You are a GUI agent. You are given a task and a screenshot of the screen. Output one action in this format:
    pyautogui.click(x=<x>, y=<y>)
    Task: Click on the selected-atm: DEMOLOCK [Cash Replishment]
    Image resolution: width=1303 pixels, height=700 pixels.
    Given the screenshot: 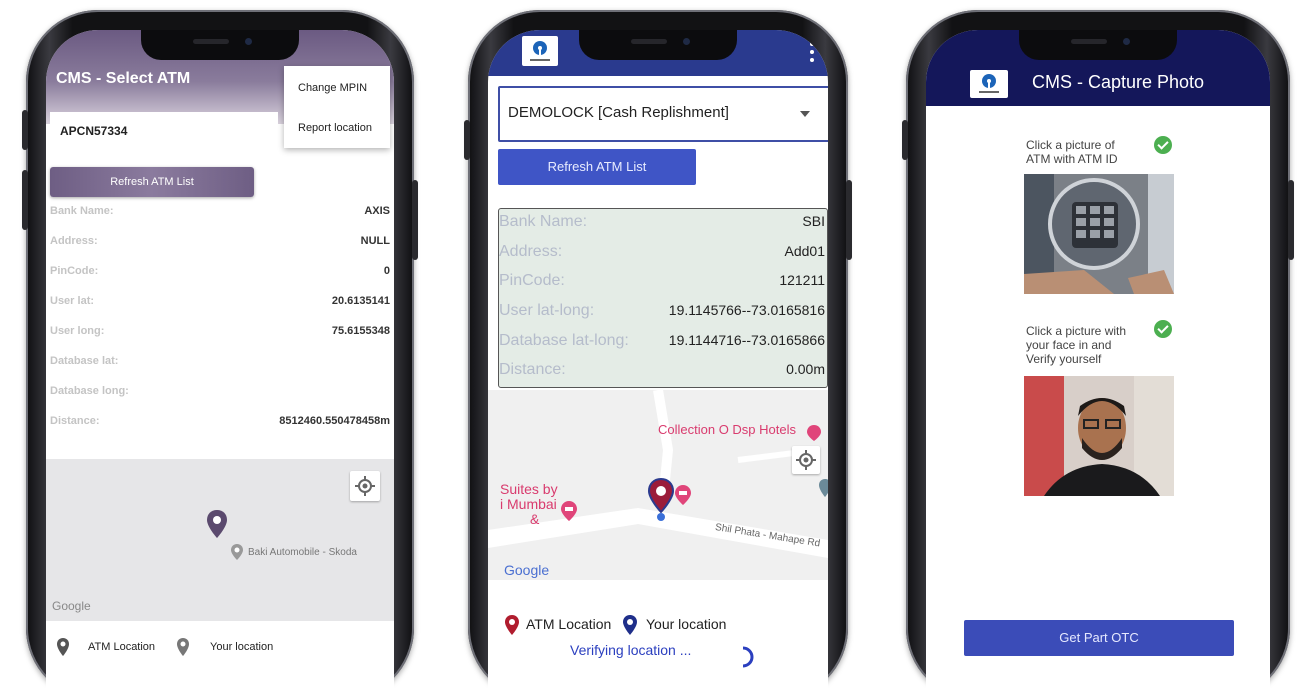 What is the action you would take?
    pyautogui.click(x=618, y=112)
    